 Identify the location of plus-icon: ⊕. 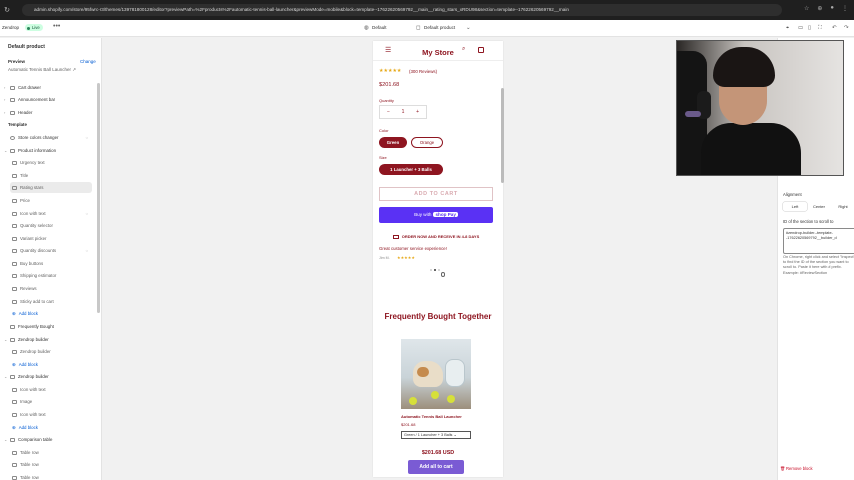
(14, 427).